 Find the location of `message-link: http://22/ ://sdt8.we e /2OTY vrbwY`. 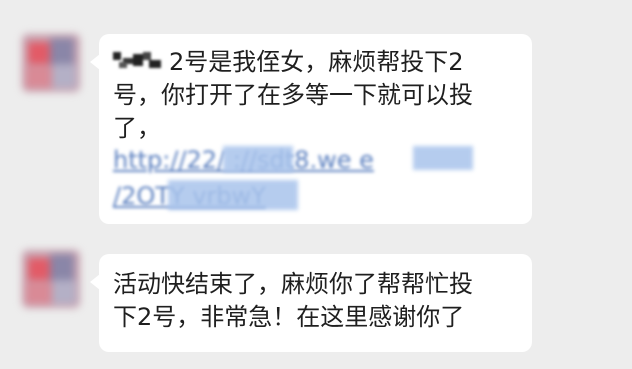

message-link: http://22/ ://sdt8.we e /2OTY vrbwY is located at coordinates (303, 180).